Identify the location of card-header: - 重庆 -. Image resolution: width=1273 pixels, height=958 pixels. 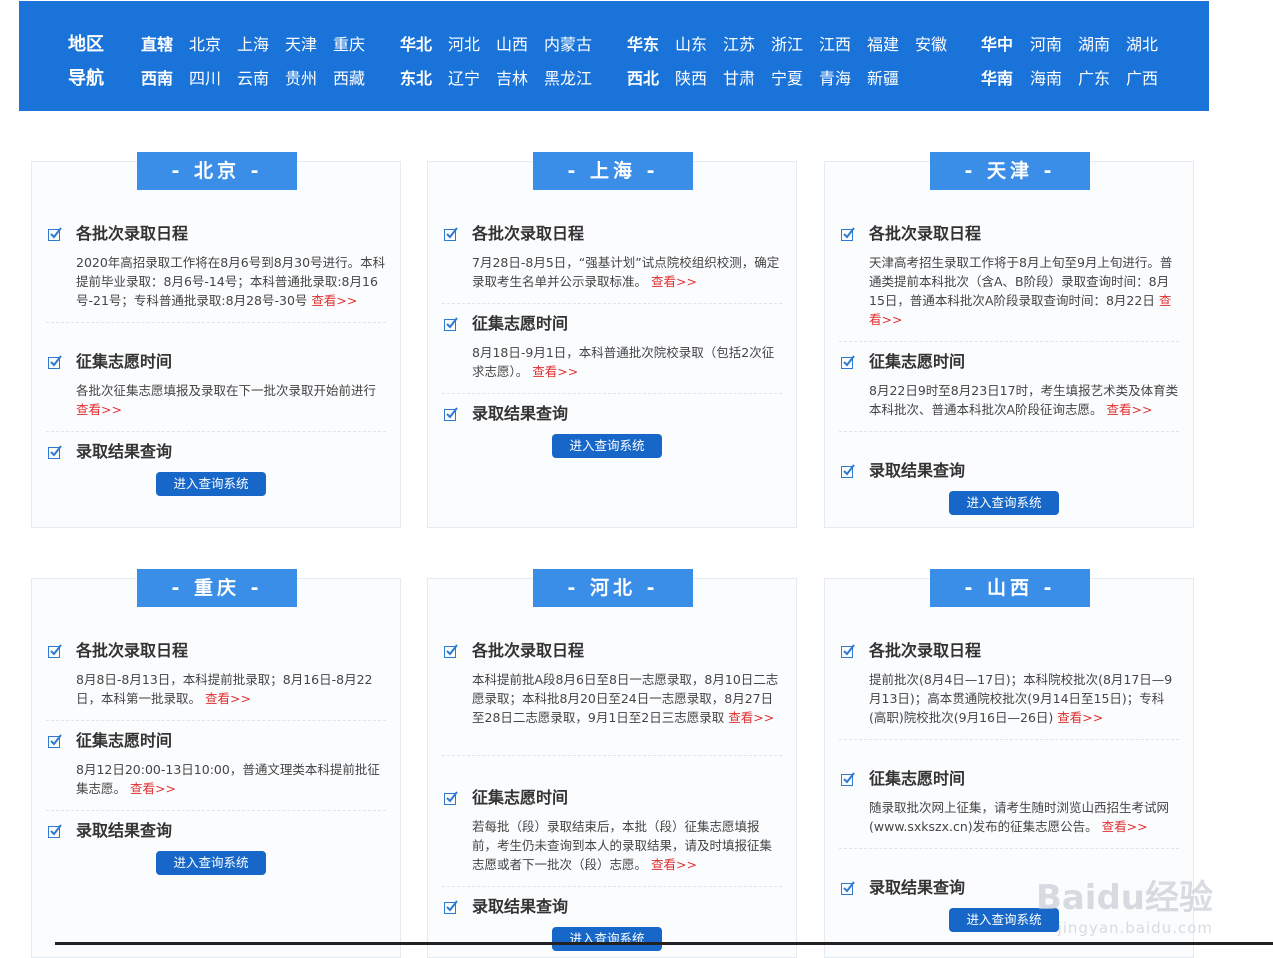
(217, 588).